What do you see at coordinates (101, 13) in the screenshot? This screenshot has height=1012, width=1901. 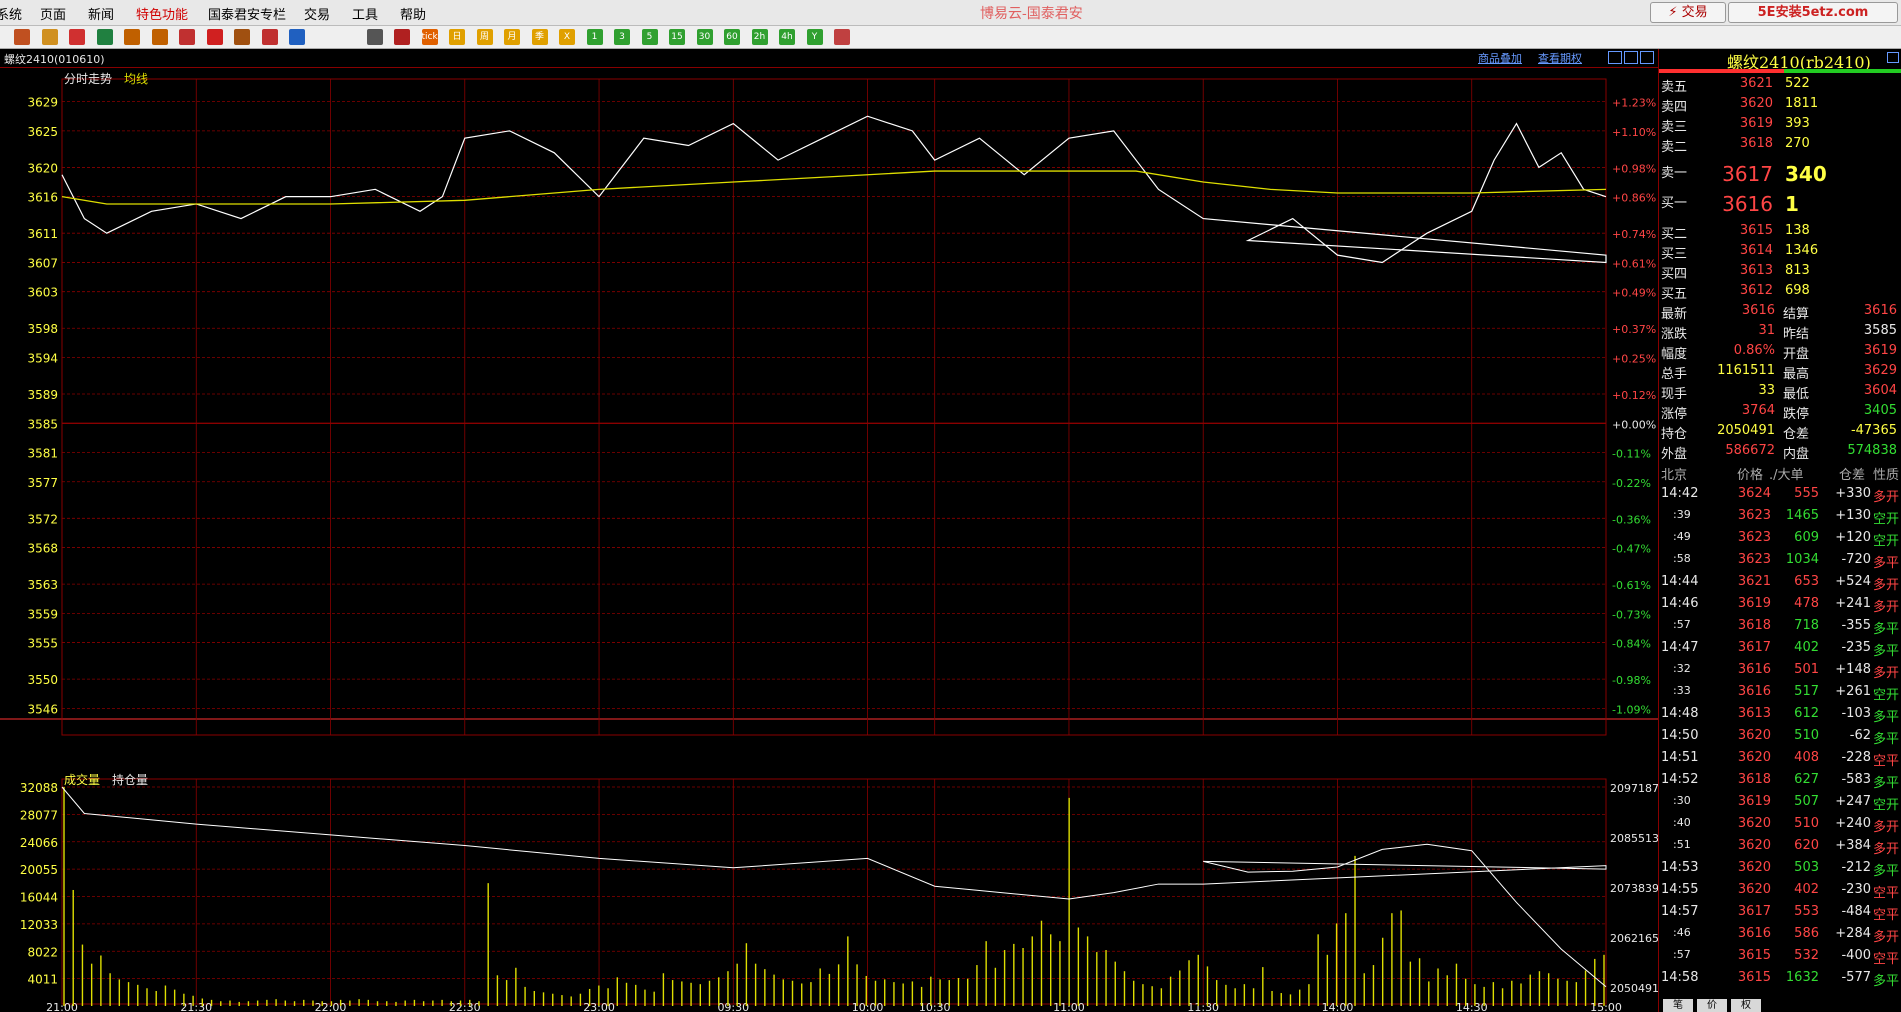 I see `menu-news: 新闻` at bounding box center [101, 13].